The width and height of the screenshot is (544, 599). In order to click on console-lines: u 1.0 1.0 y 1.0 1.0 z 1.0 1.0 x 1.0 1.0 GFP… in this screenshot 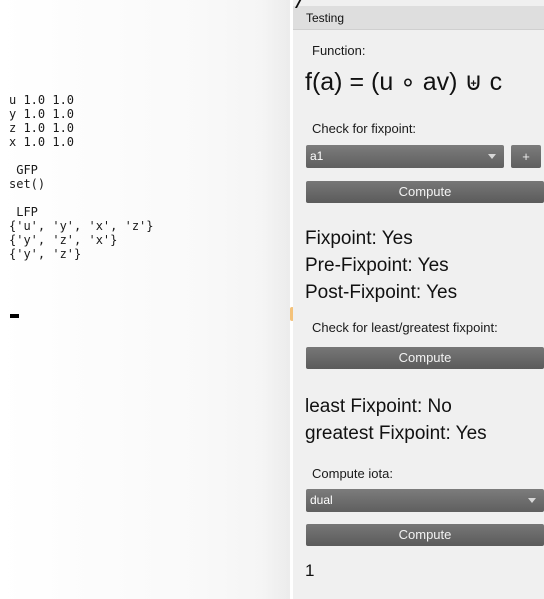, I will do `click(81, 177)`.